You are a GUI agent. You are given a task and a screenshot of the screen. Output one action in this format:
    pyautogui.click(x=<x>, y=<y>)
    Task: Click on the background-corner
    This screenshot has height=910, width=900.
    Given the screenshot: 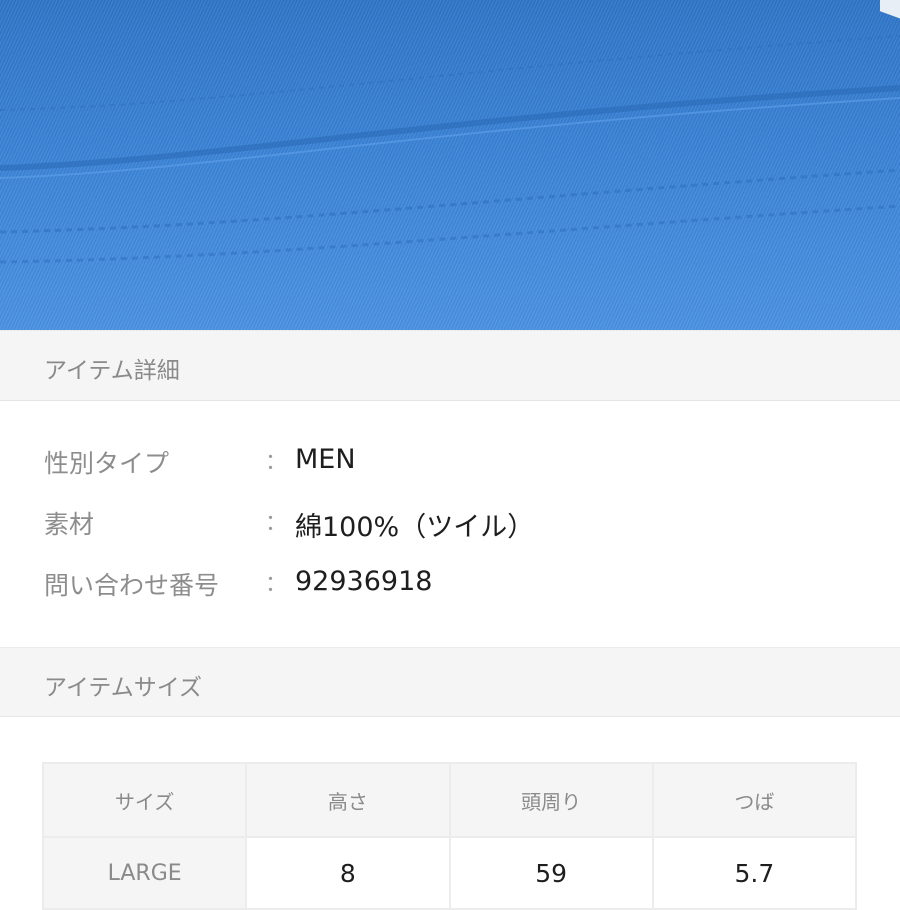 What is the action you would take?
    pyautogui.click(x=890, y=13)
    